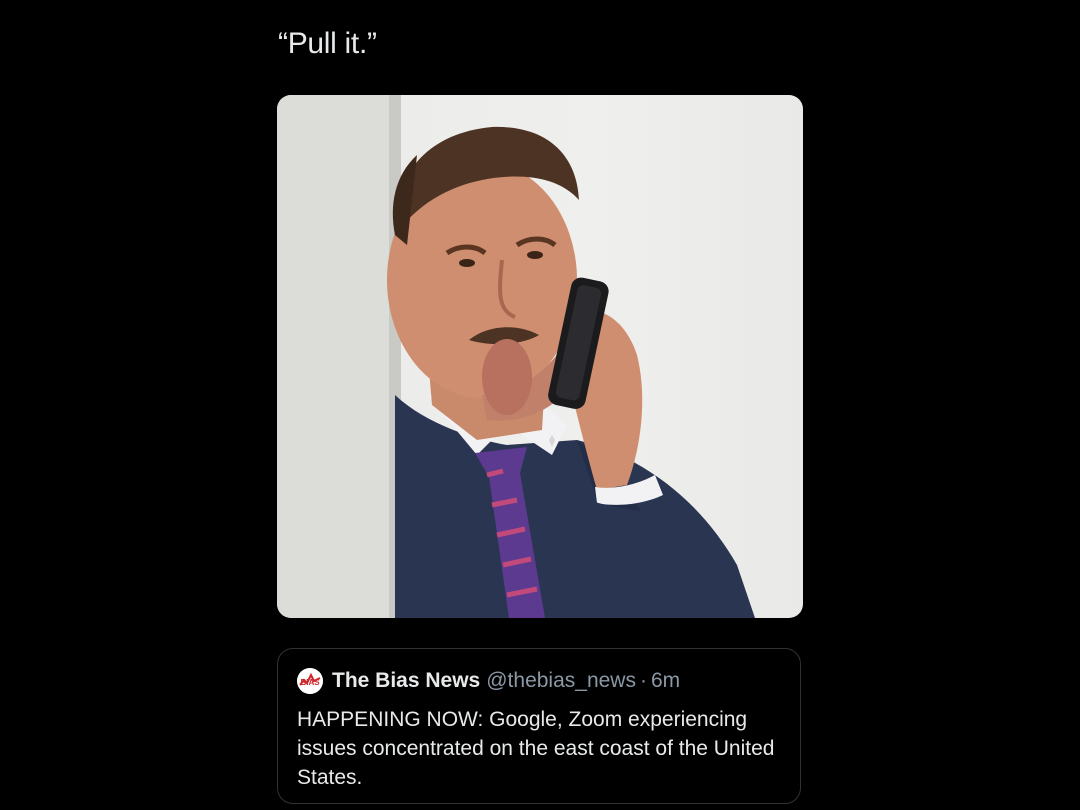 This screenshot has height=810, width=1080. I want to click on avatar: BIAS, so click(310, 681).